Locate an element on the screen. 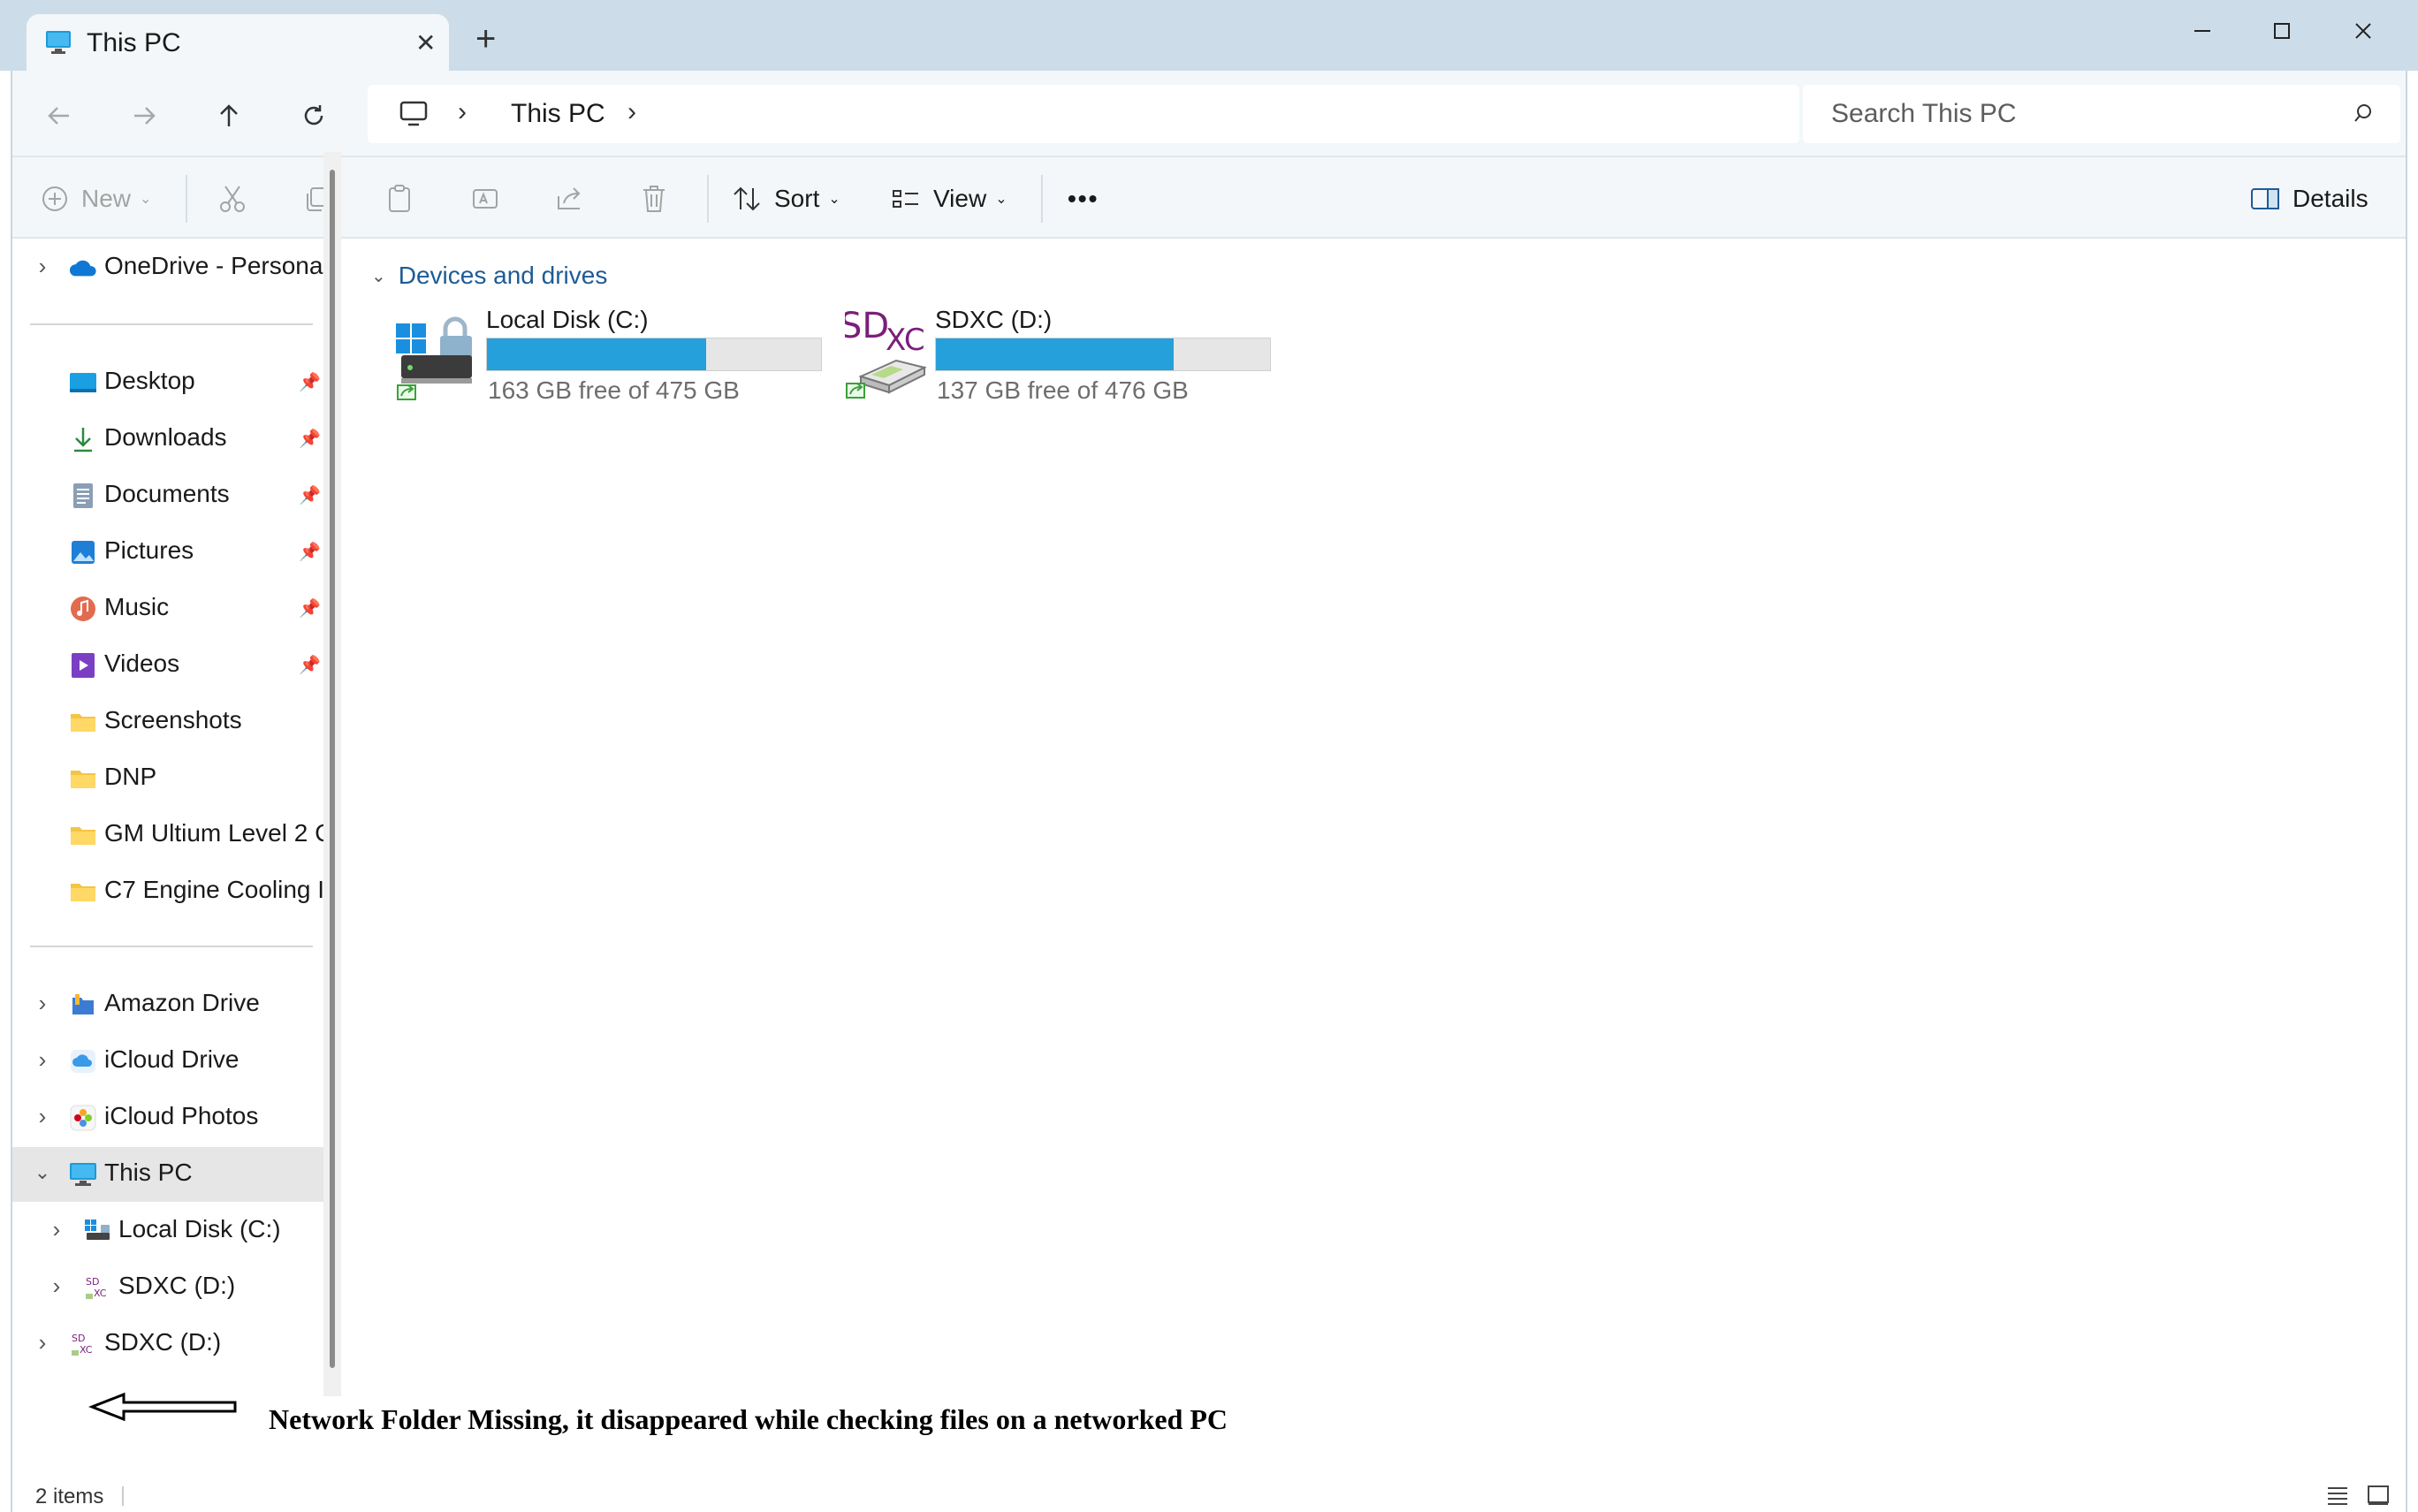  tab-close-icon: ✕ is located at coordinates (426, 42).